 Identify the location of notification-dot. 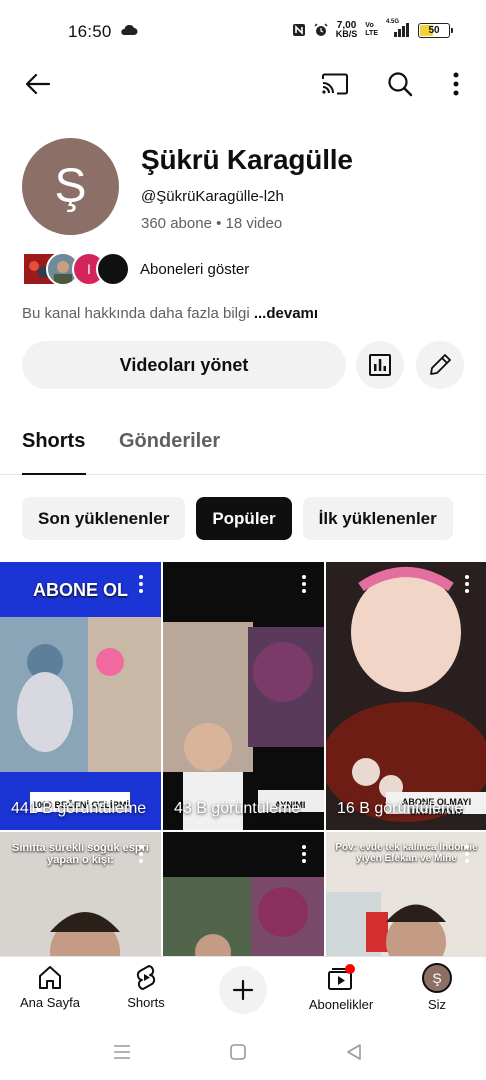
(350, 969).